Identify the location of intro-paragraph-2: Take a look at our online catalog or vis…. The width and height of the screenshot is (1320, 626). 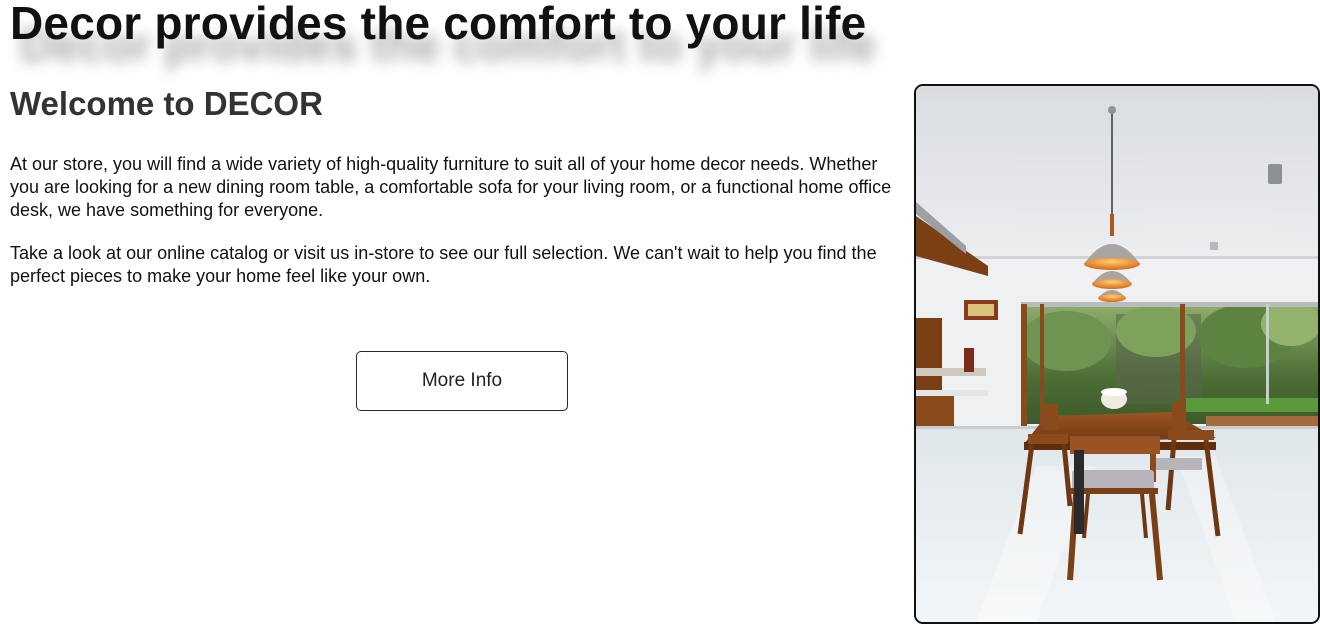
(443, 264).